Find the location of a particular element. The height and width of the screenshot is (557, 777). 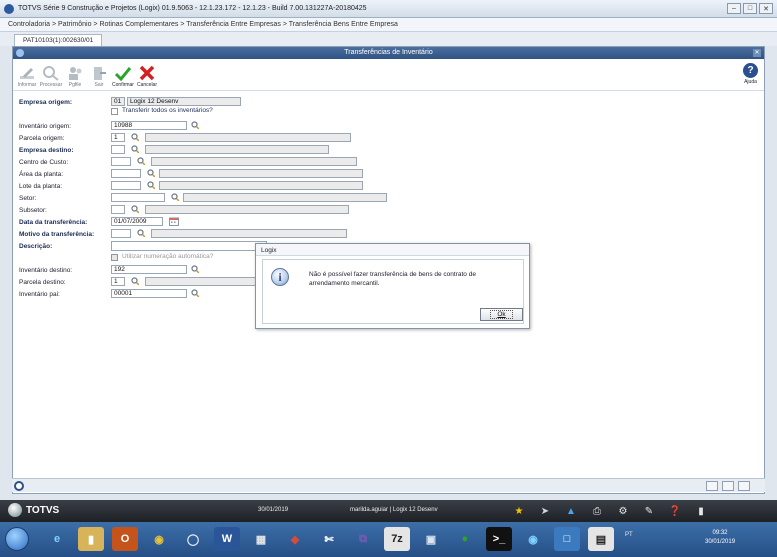

close-button: ✕ is located at coordinates (766, 8).